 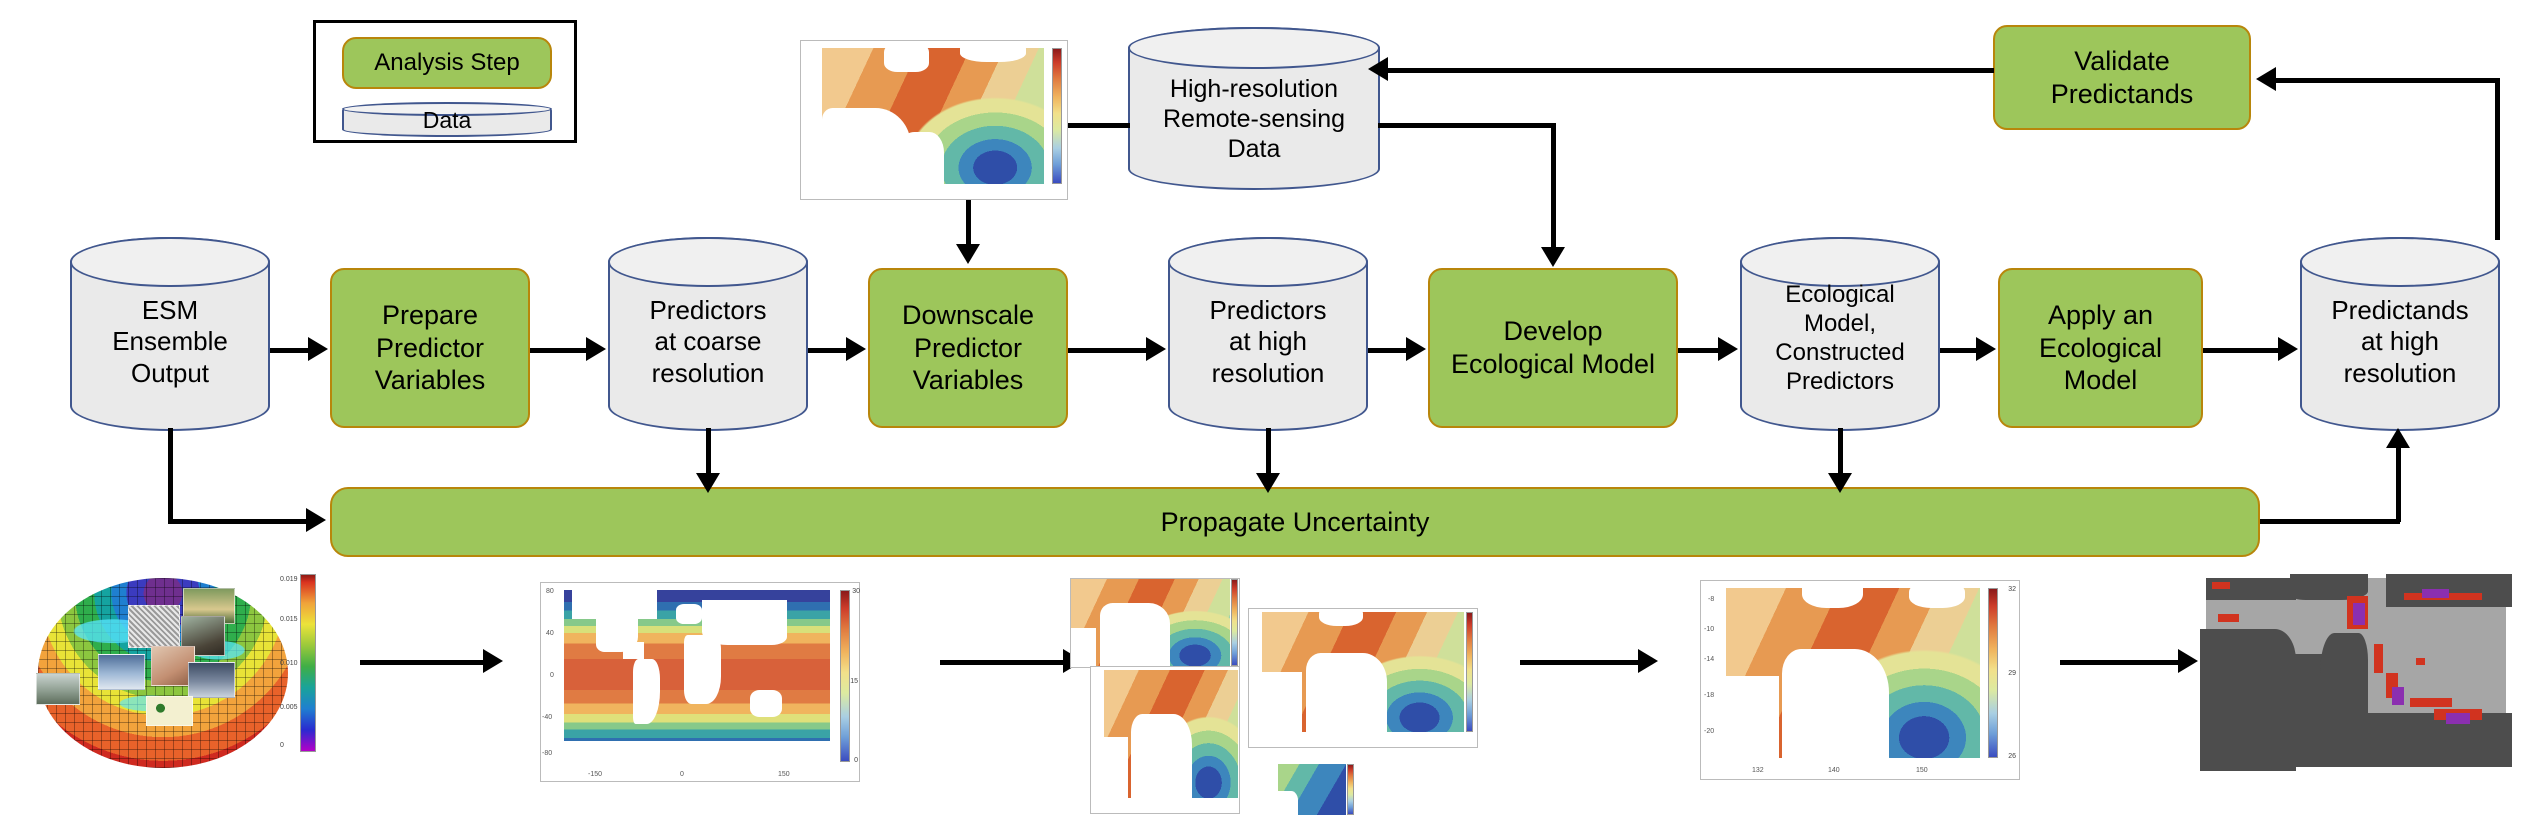 What do you see at coordinates (1416, 349) in the screenshot?
I see `arrowhead-high-to-develop` at bounding box center [1416, 349].